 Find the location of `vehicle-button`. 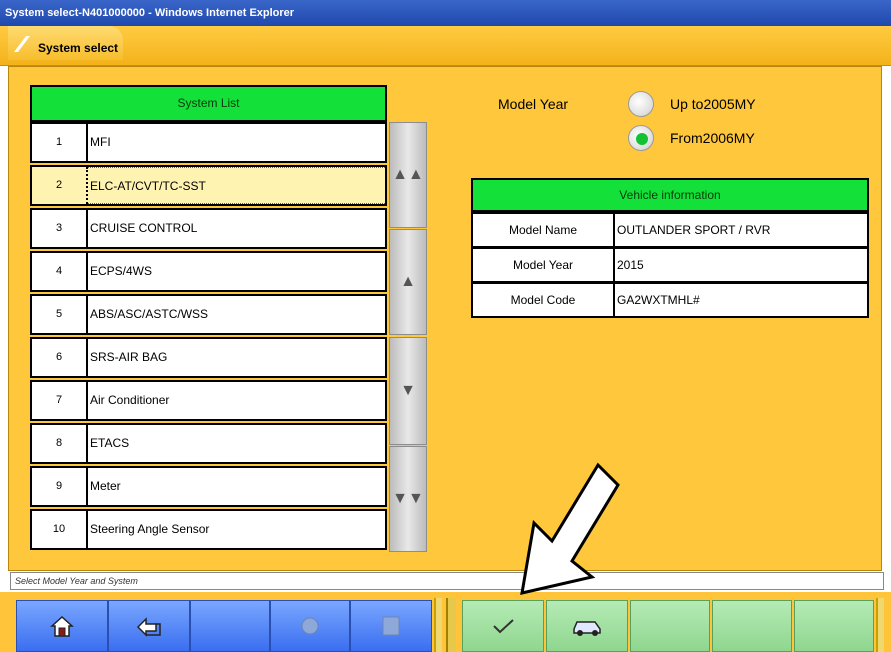

vehicle-button is located at coordinates (587, 626).